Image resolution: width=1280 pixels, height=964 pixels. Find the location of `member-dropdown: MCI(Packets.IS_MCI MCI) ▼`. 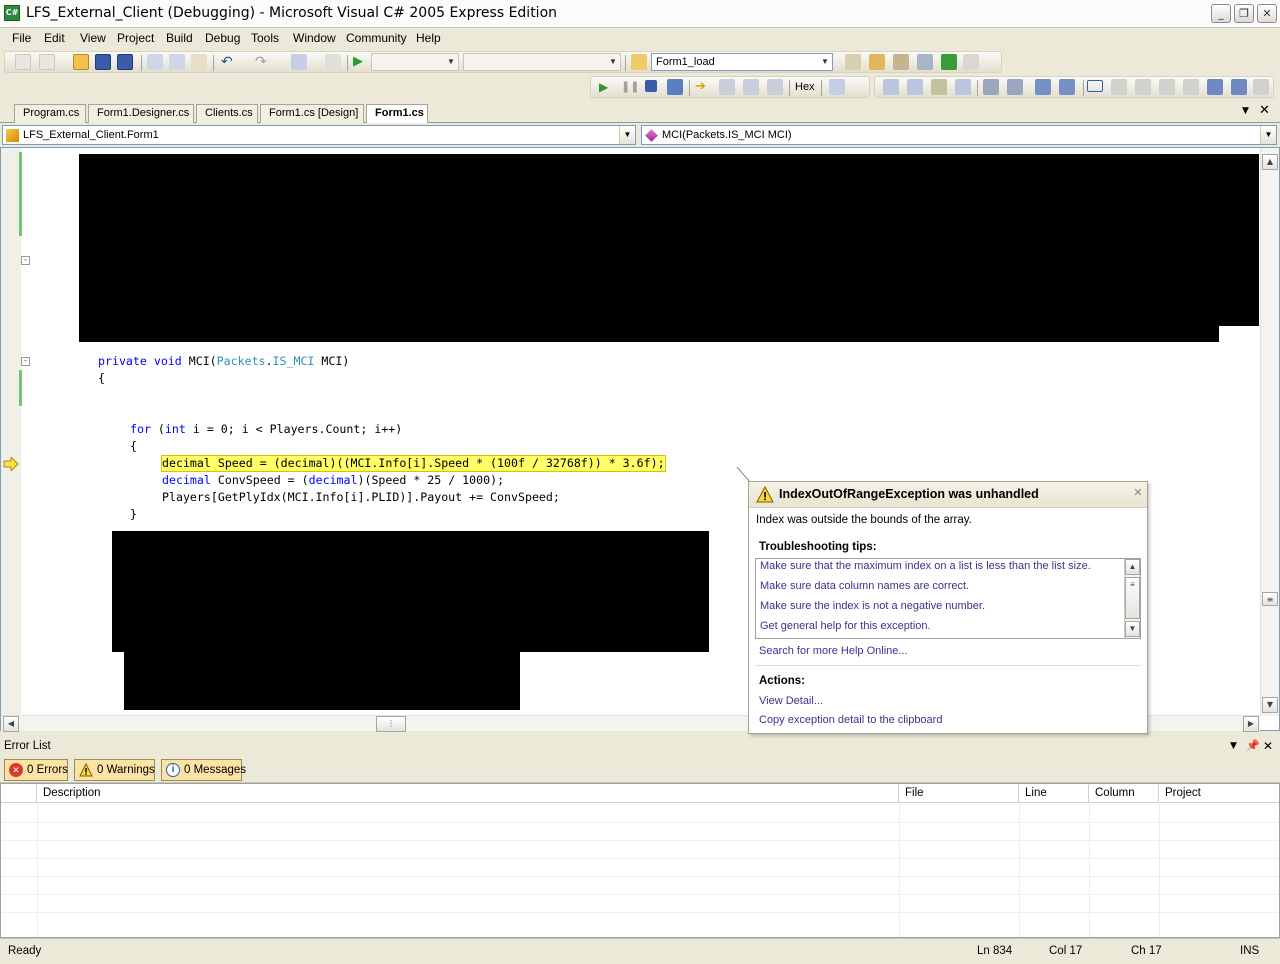

member-dropdown: MCI(Packets.IS_MCI MCI) ▼ is located at coordinates (959, 135).